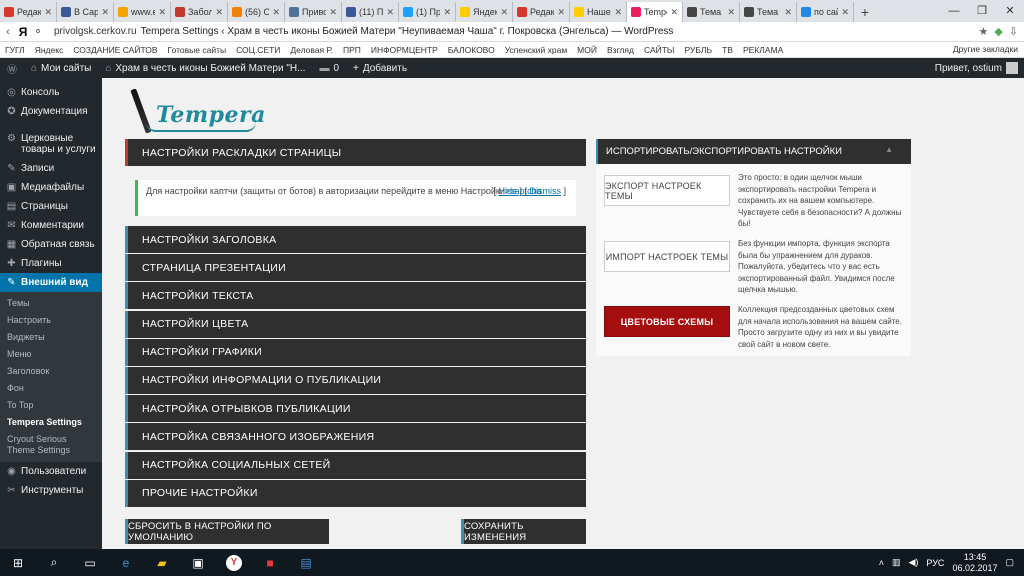 This screenshot has width=1024, height=576. I want to click on bookmark-item: Готовые сайты, so click(197, 50).